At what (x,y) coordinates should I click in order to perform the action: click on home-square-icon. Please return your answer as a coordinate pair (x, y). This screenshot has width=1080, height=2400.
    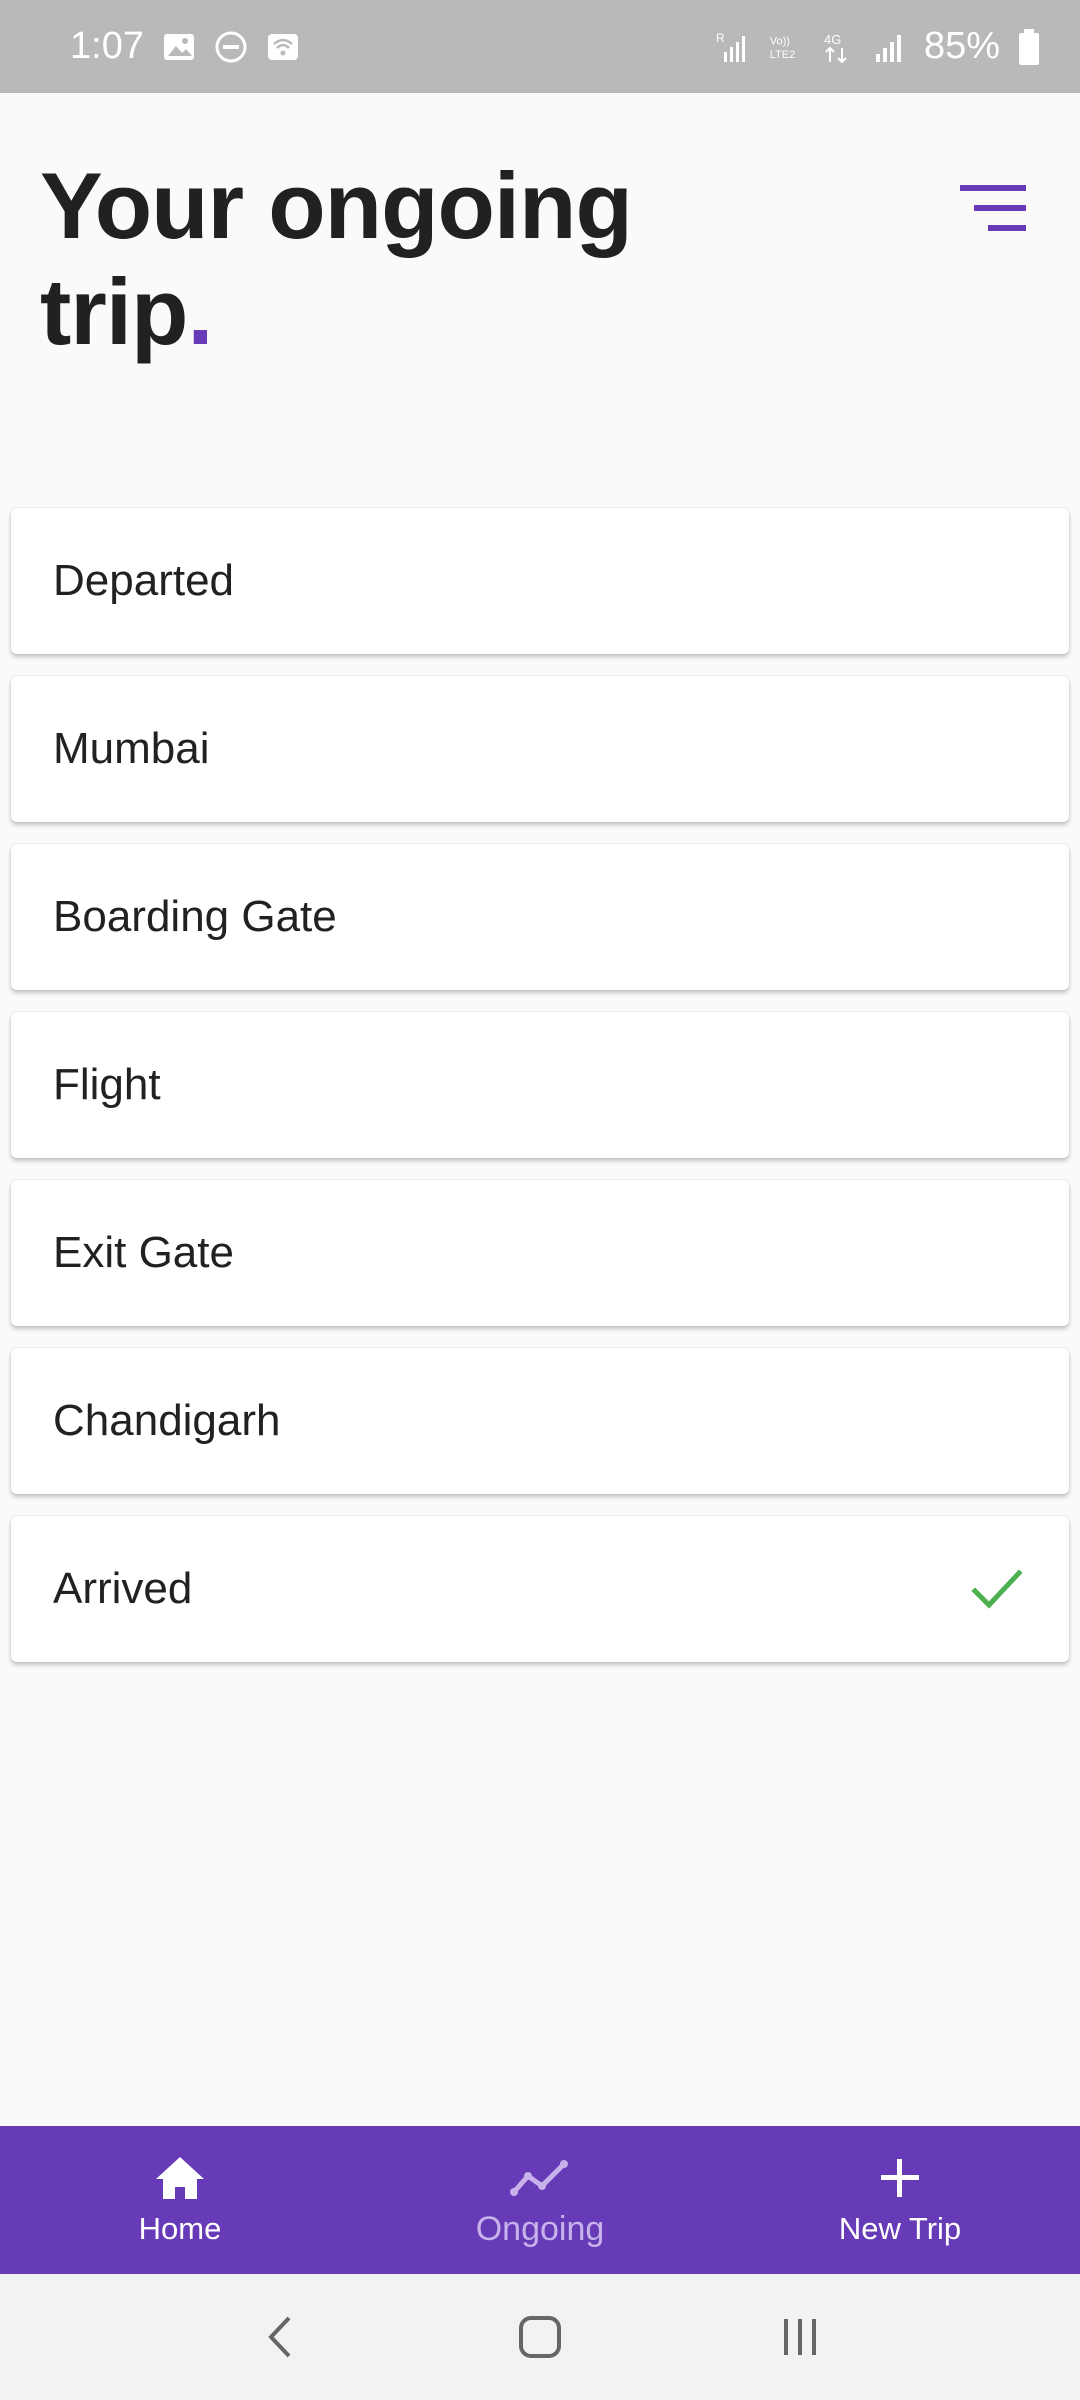
    Looking at the image, I should click on (540, 2337).